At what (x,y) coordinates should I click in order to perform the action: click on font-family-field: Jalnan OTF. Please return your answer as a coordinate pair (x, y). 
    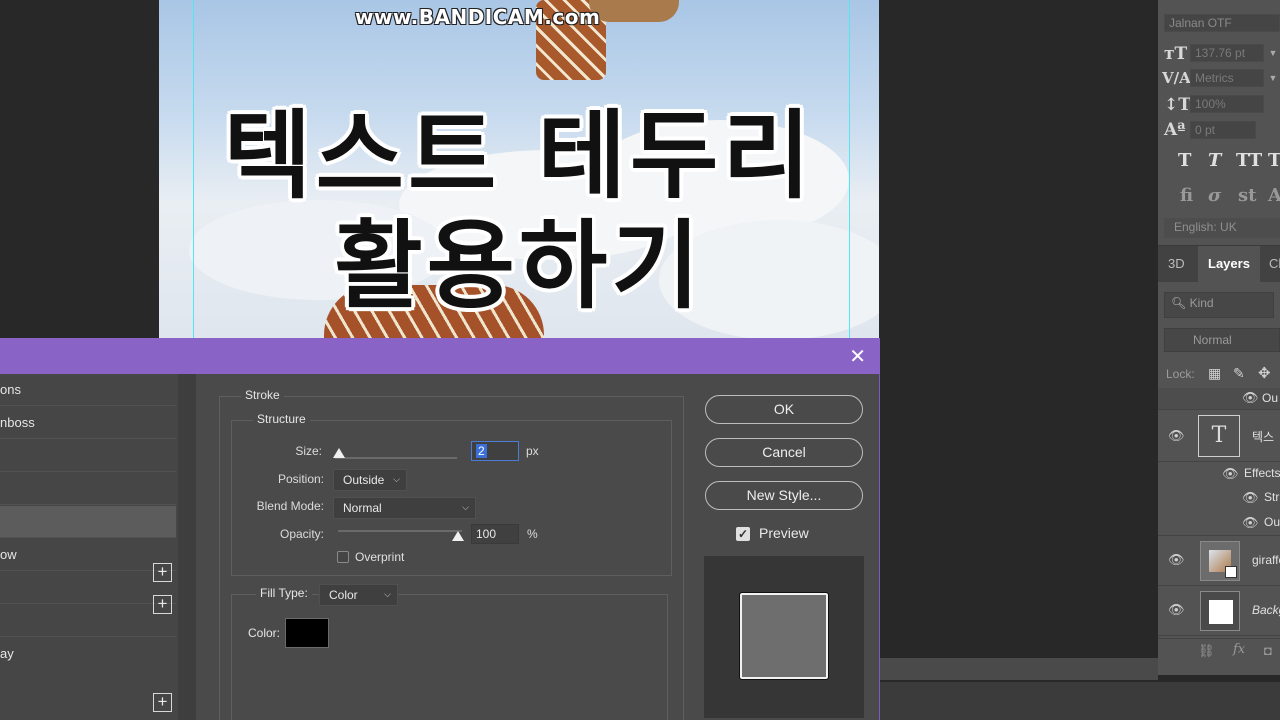
    Looking at the image, I should click on (1222, 23).